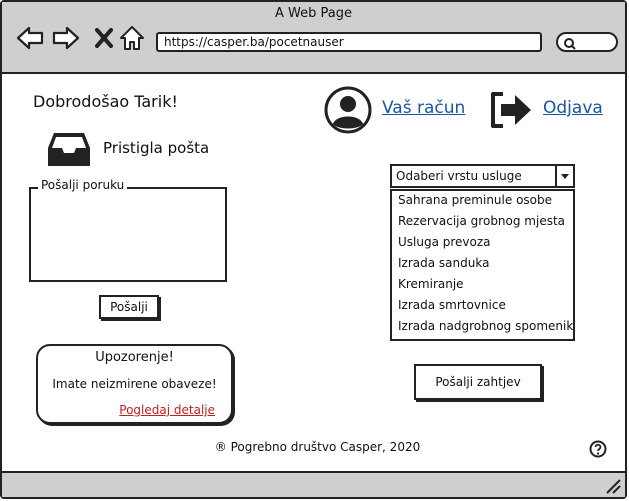 Image resolution: width=629 pixels, height=501 pixels. I want to click on search-icon, so click(570, 44).